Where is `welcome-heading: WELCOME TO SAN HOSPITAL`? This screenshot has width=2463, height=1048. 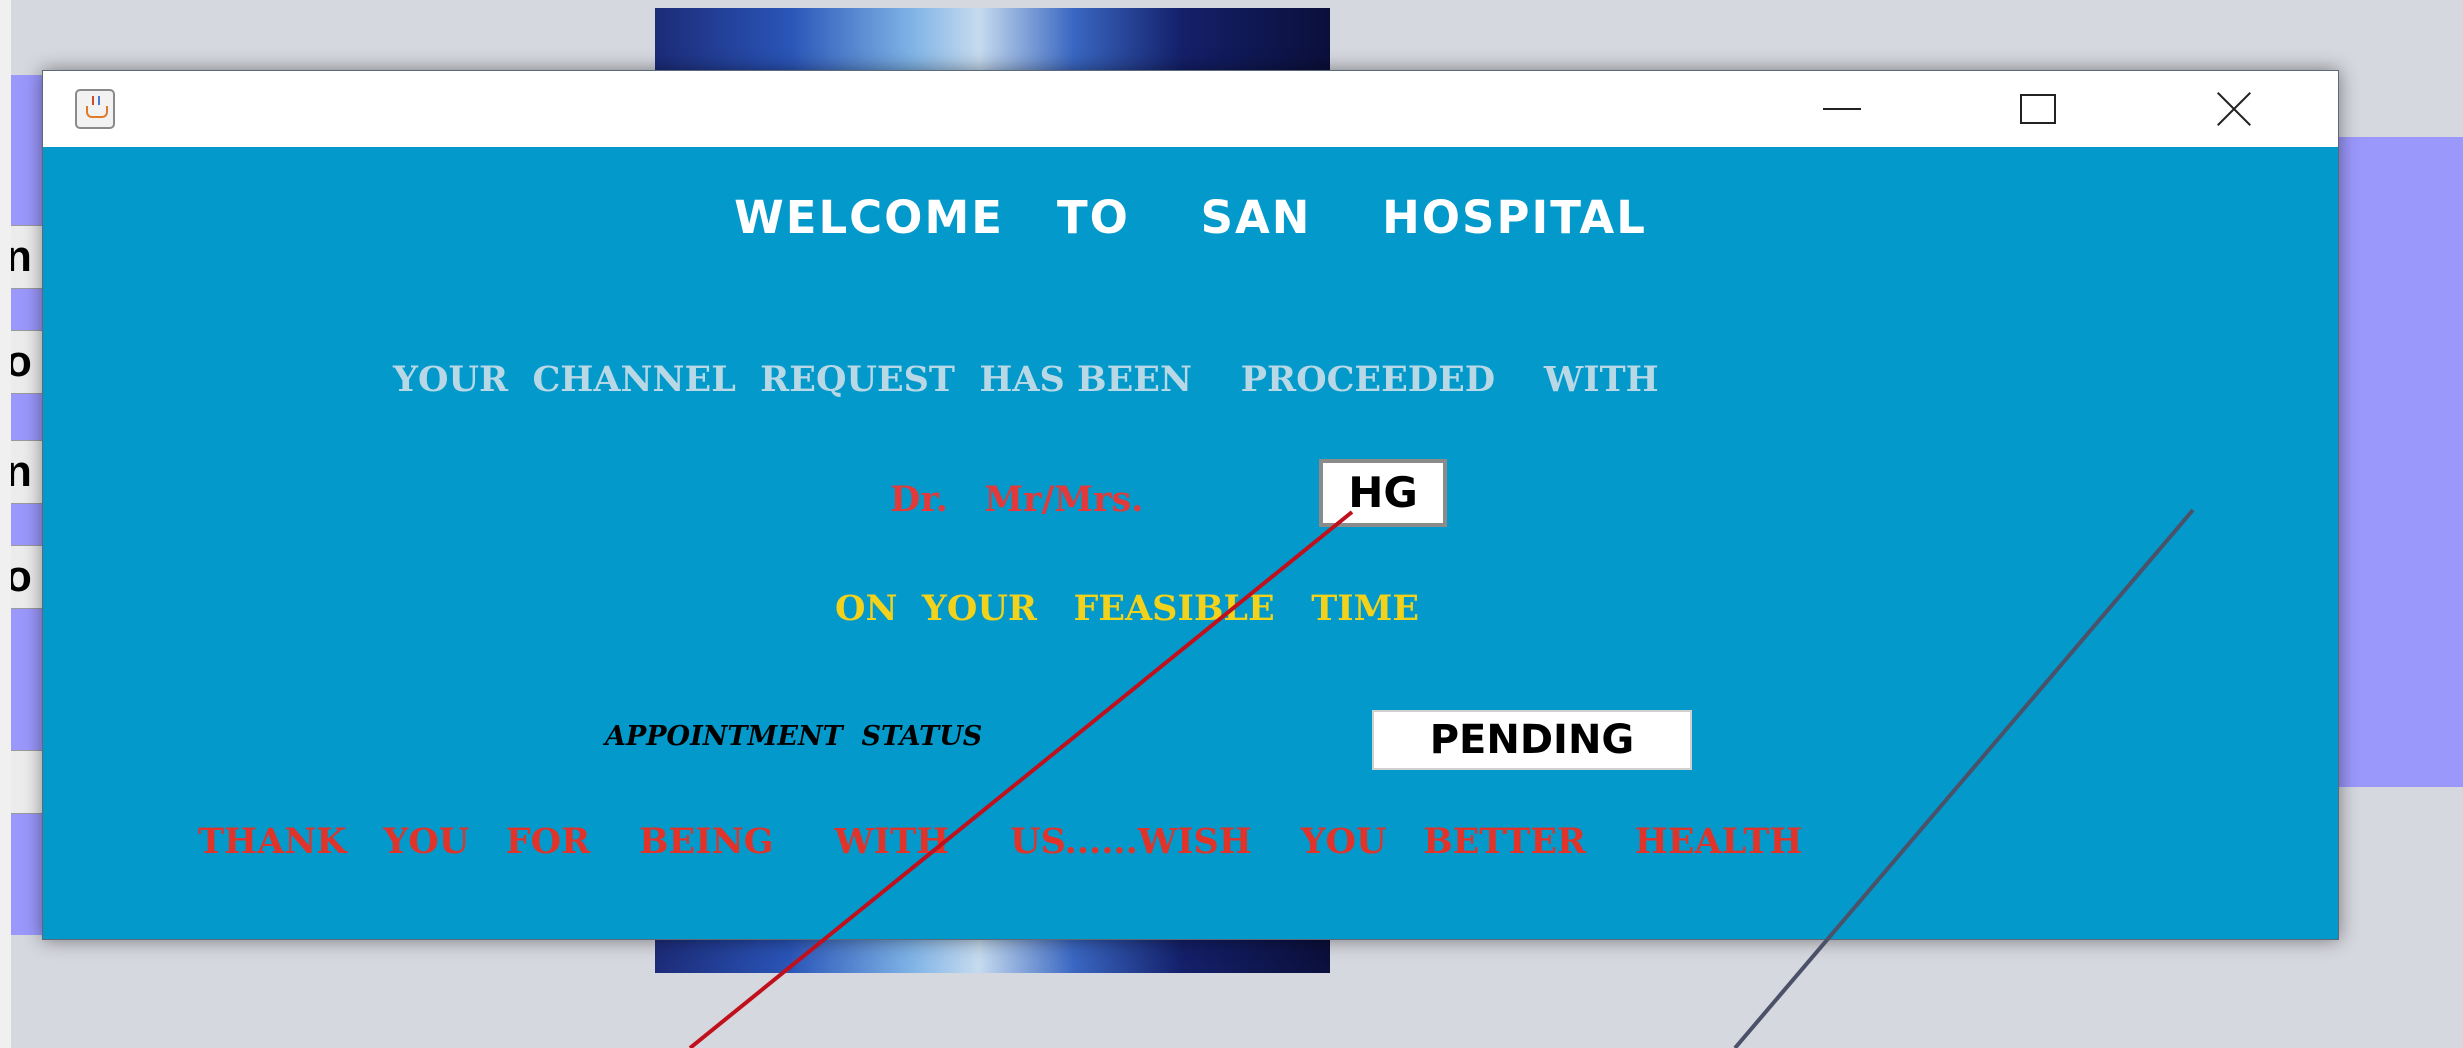 welcome-heading: WELCOME TO SAN HOSPITAL is located at coordinates (1190, 217).